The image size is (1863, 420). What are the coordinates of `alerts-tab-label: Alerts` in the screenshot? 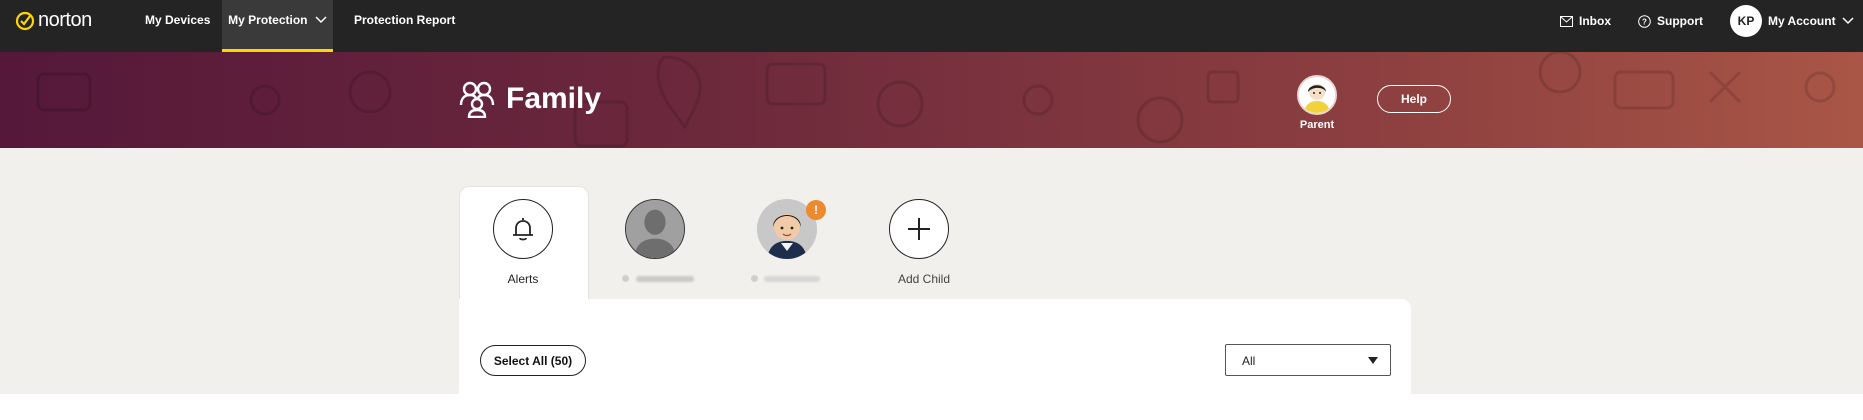 It's located at (523, 279).